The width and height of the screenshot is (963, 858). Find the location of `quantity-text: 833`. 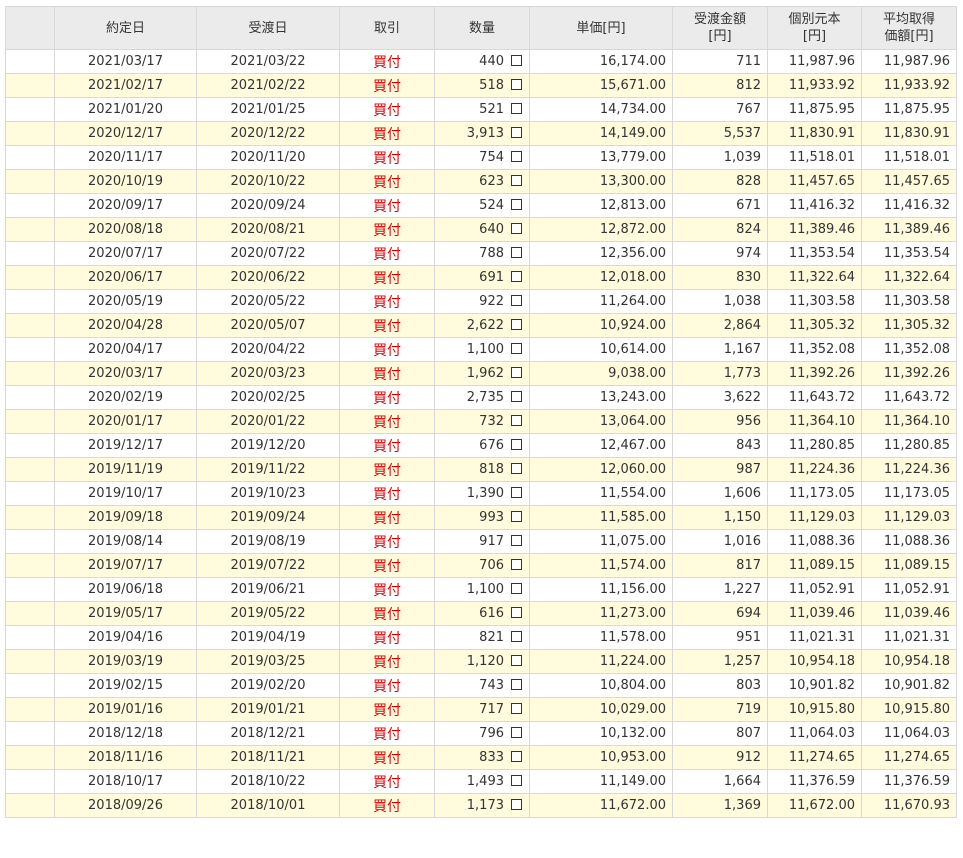

quantity-text: 833 is located at coordinates (491, 757).